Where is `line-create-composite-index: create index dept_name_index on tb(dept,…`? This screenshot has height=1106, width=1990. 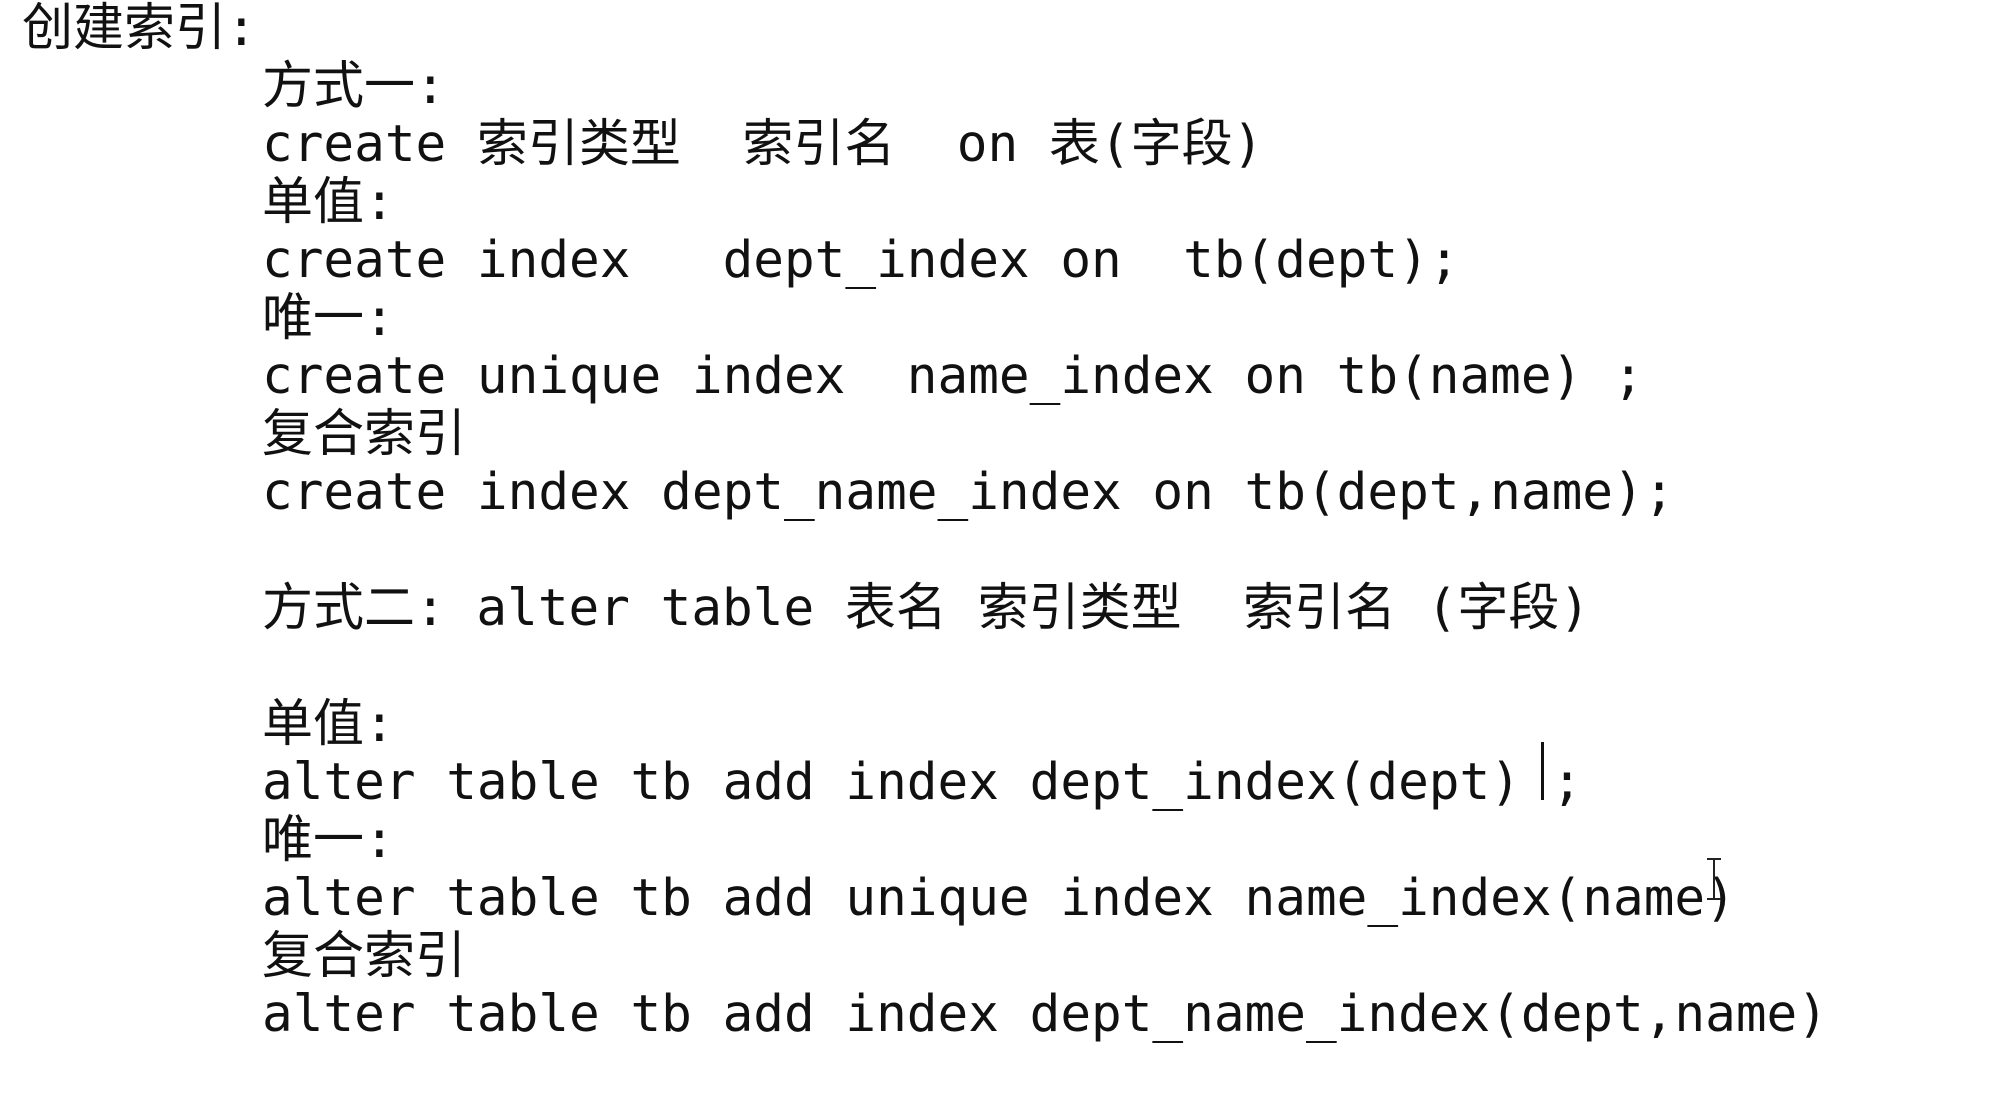 line-create-composite-index: create index dept_name_index on tb(dept,… is located at coordinates (968, 492).